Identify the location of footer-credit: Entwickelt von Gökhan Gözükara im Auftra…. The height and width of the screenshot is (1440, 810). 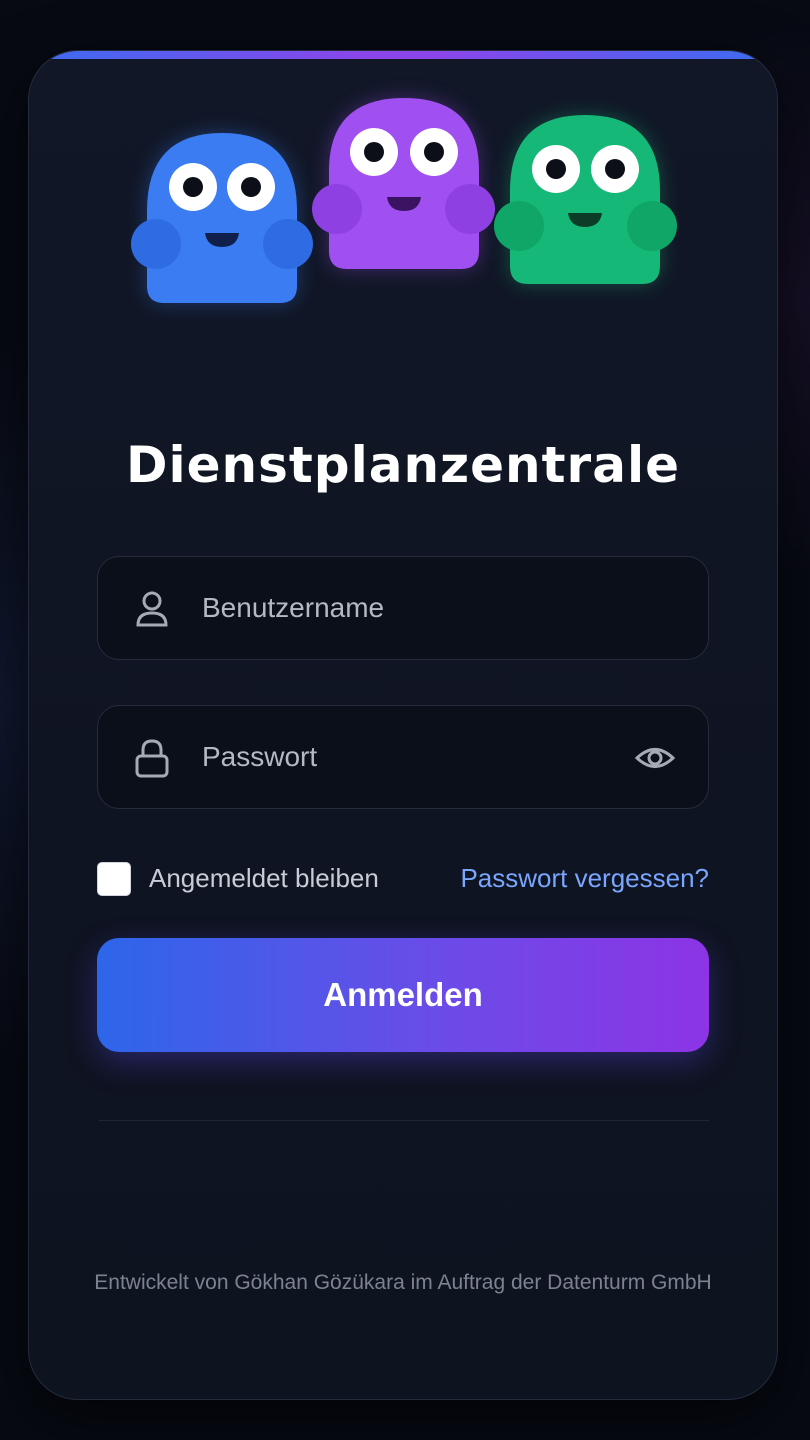
(403, 1282).